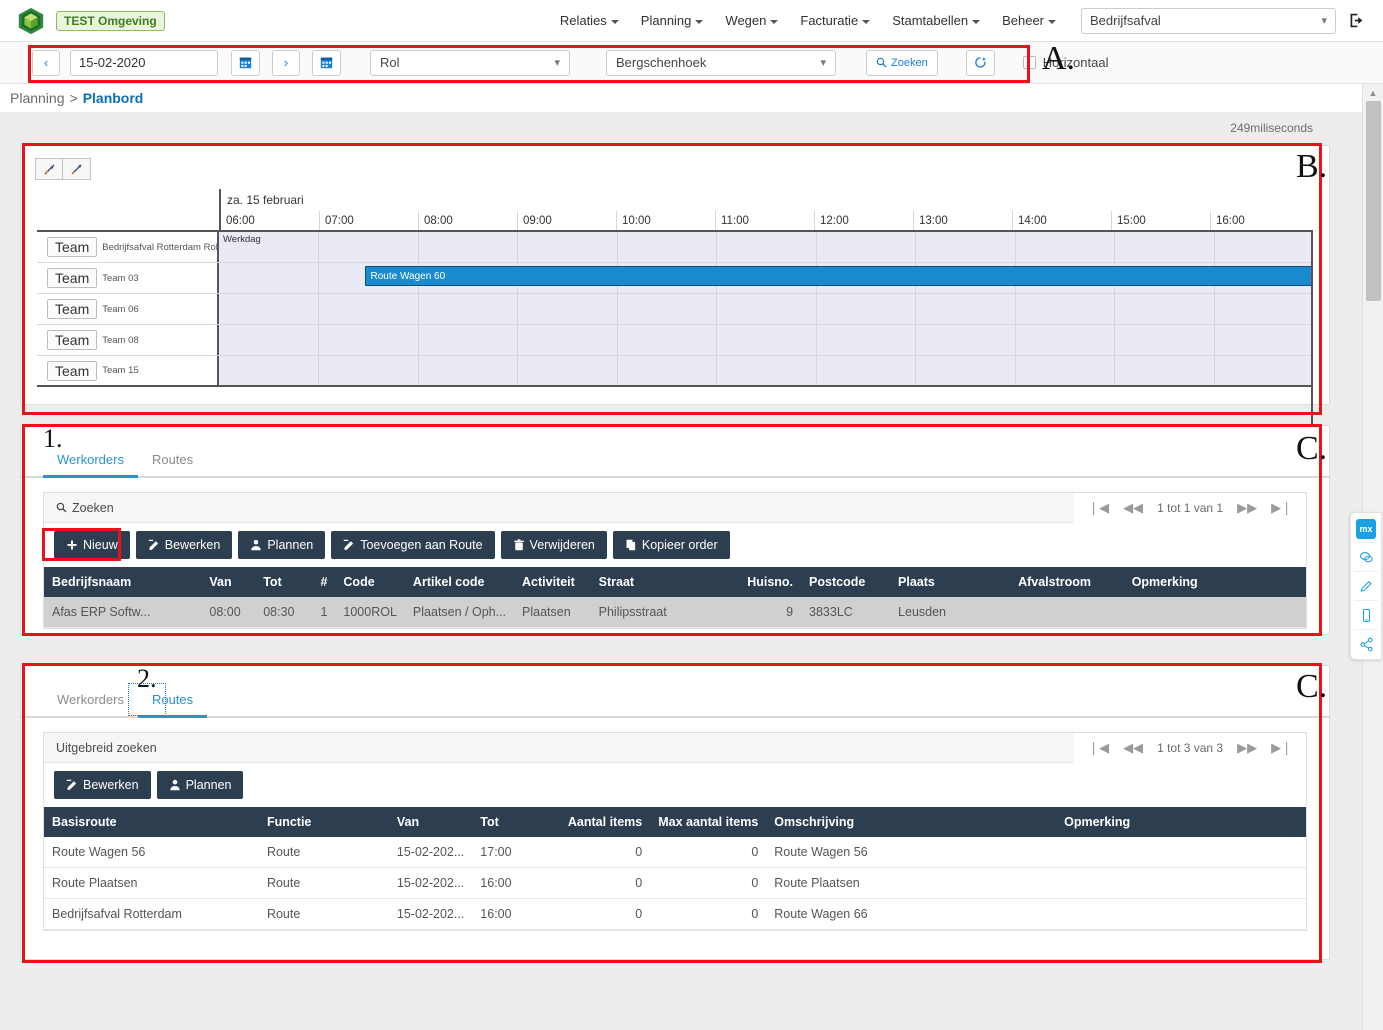 The height and width of the screenshot is (1030, 1383). I want to click on tab-routes-2: Routes, so click(172, 702).